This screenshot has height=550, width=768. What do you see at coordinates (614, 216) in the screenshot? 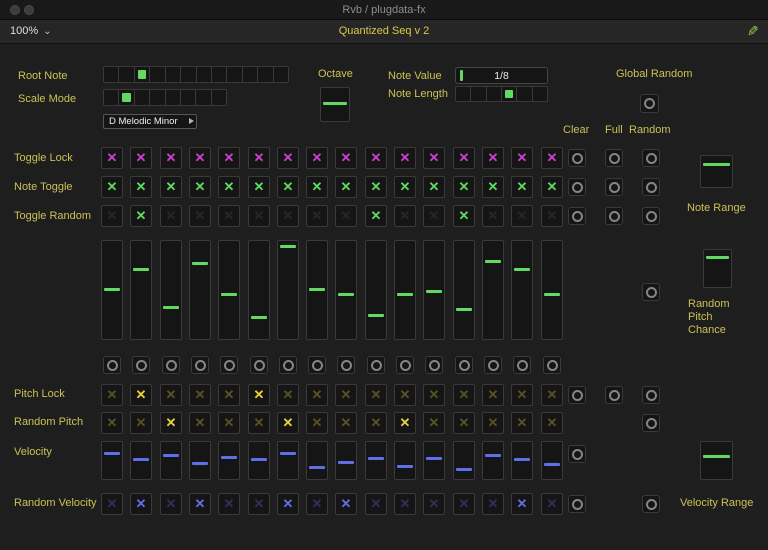
I see `toggle-random-full-bang` at bounding box center [614, 216].